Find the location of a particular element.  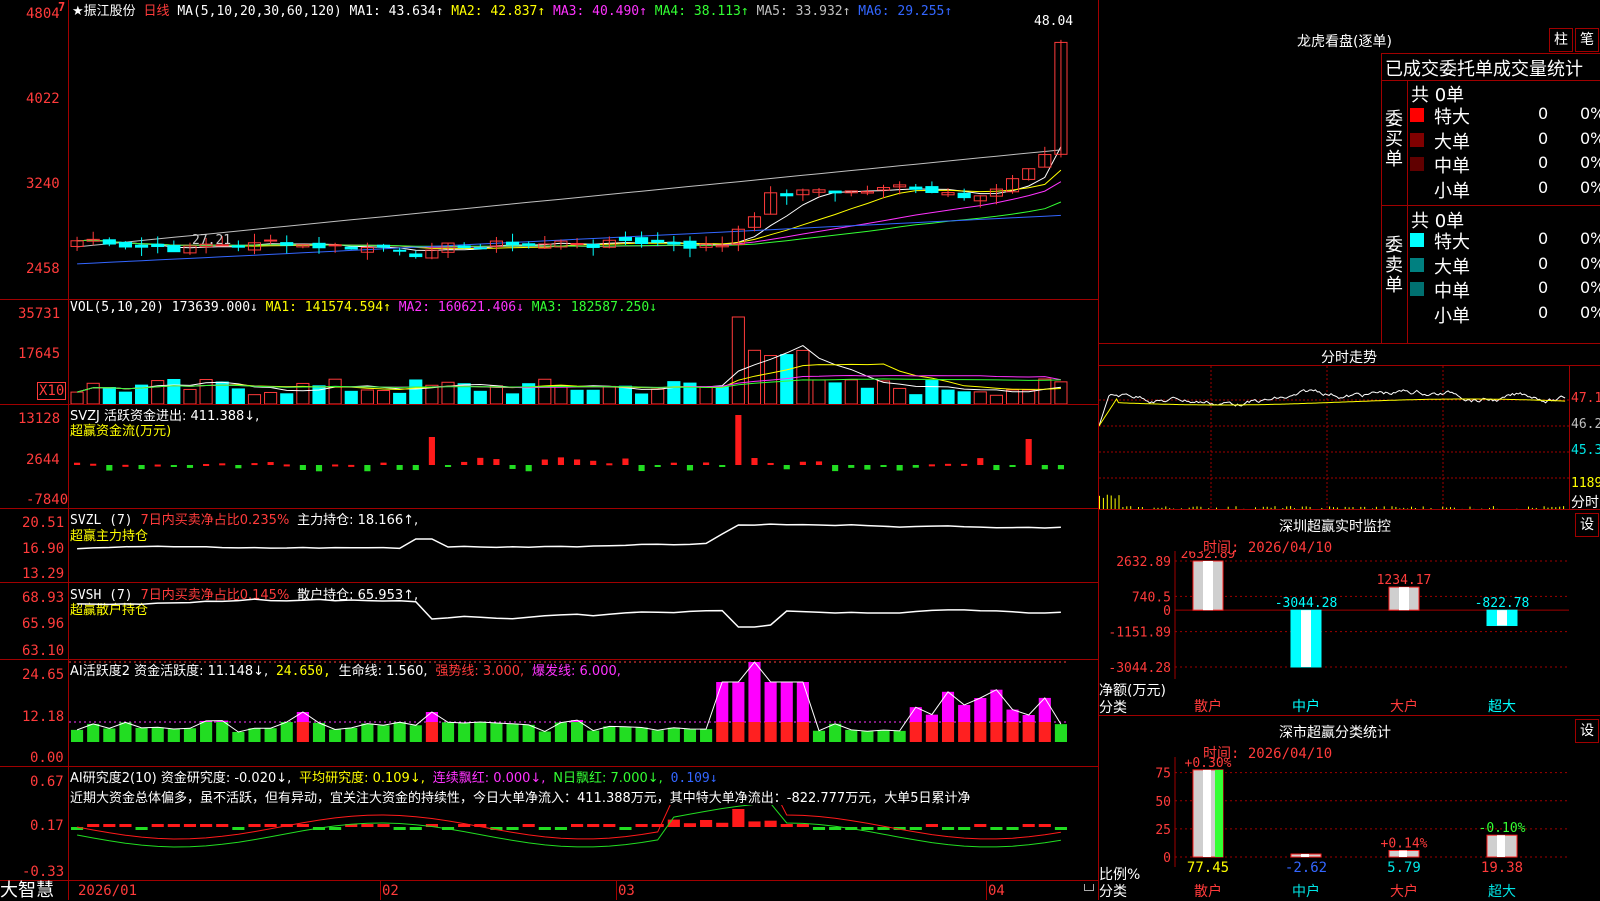

ss-bar-accent is located at coordinates (1219, 813).